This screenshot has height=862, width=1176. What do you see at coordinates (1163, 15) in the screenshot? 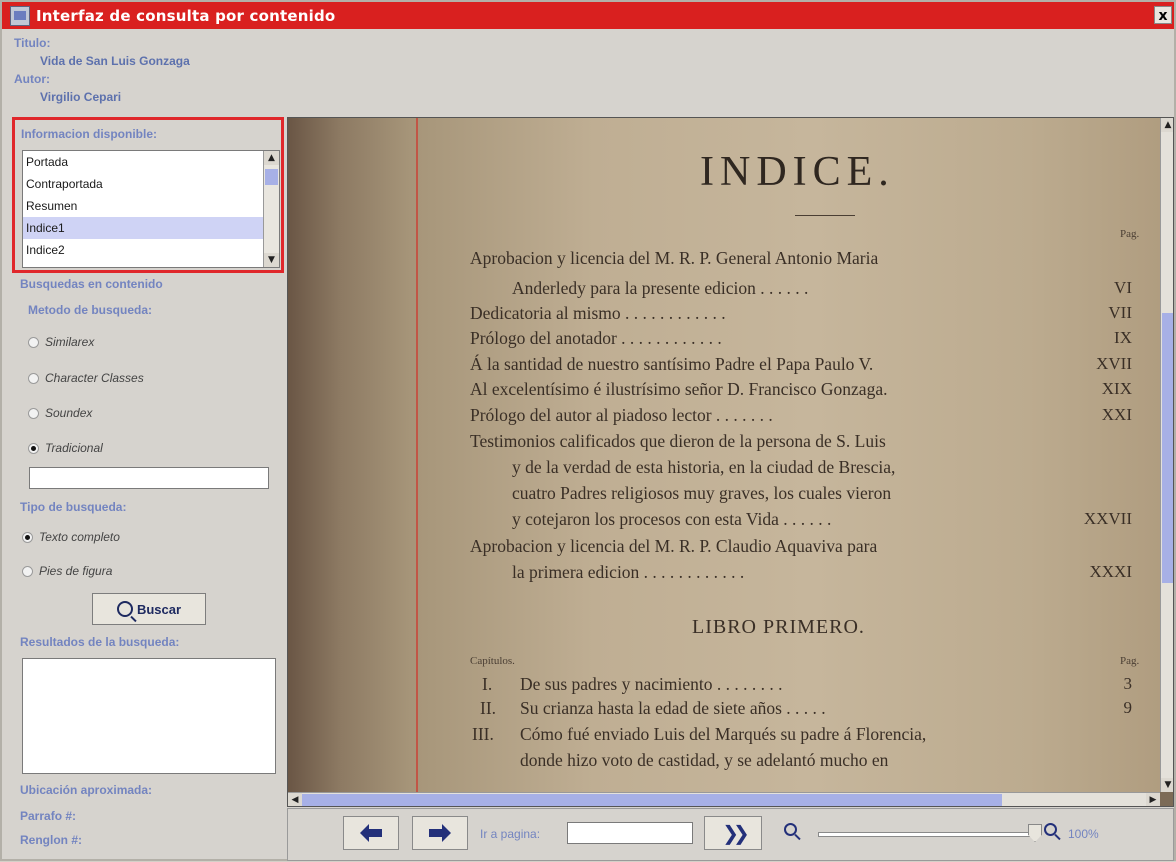
I see `close-button: x` at bounding box center [1163, 15].